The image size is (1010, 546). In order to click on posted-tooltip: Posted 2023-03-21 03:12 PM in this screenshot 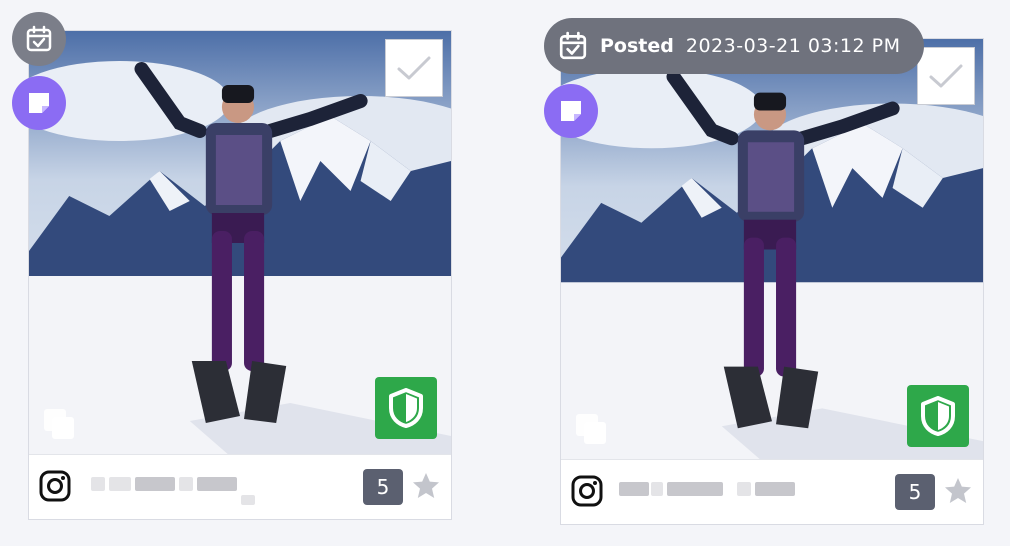, I will do `click(734, 46)`.